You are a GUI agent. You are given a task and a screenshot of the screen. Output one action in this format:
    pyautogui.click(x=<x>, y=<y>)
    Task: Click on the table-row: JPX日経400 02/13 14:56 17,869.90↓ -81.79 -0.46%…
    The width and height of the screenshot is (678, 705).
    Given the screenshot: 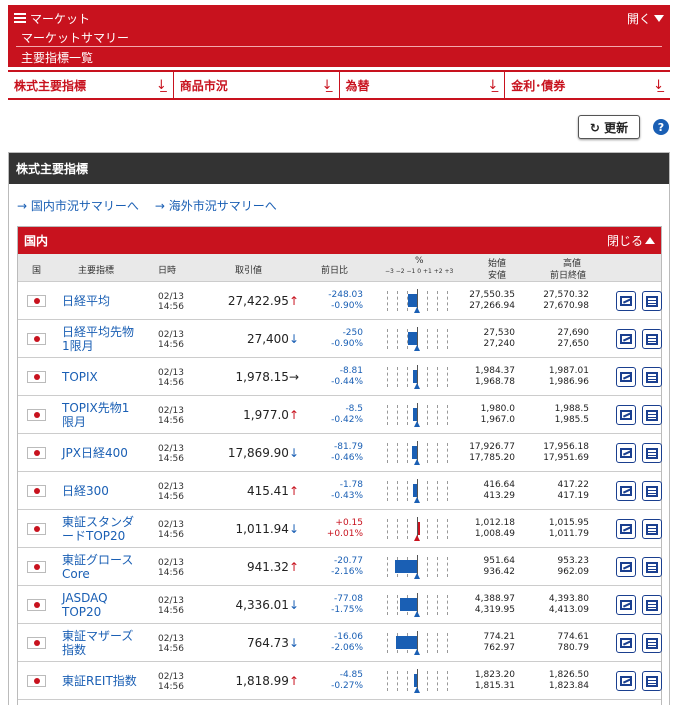 What is the action you would take?
    pyautogui.click(x=340, y=453)
    